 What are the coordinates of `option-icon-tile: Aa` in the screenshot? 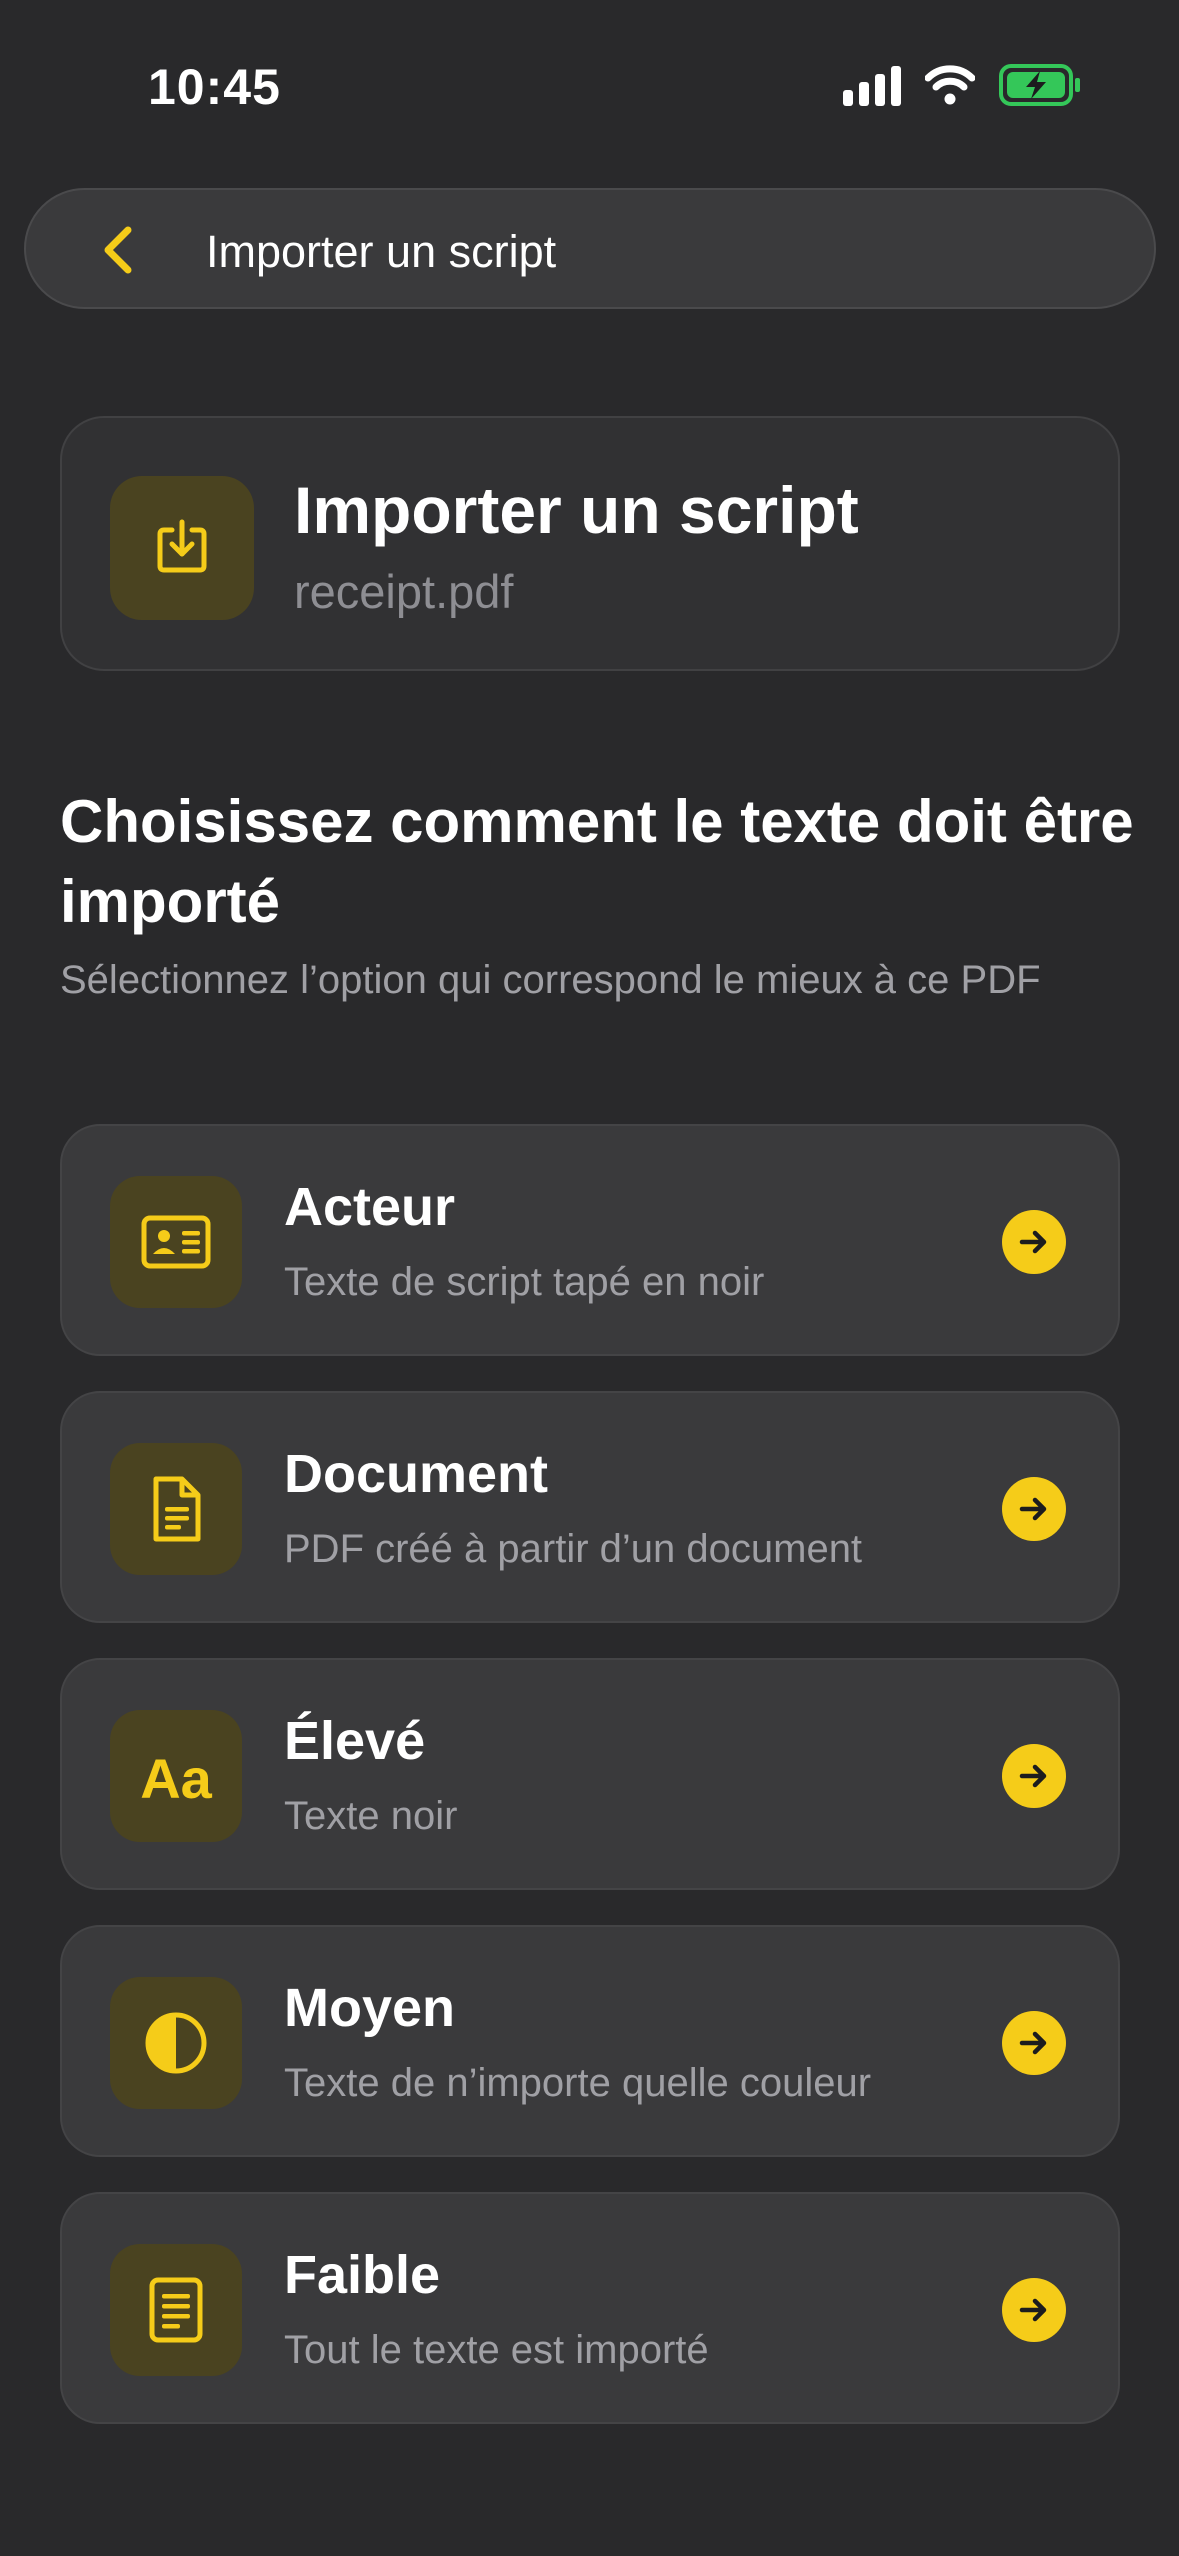 It's located at (176, 1776).